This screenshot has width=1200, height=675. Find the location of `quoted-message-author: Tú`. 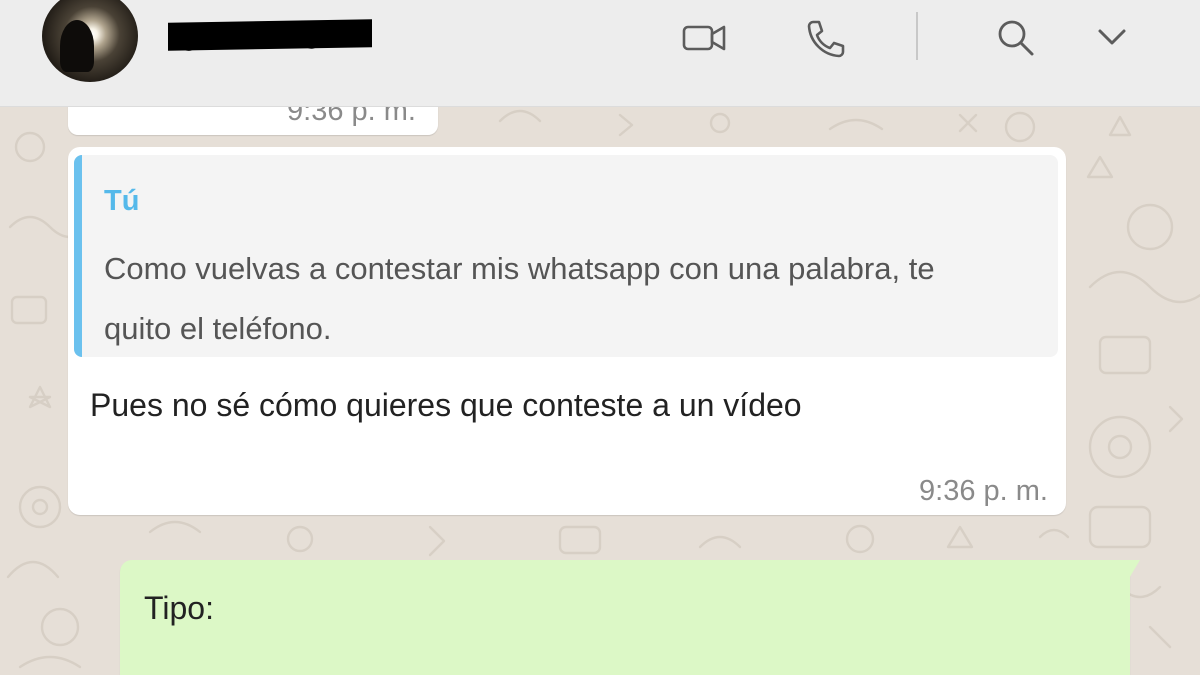

quoted-message-author: Tú is located at coordinates (122, 201).